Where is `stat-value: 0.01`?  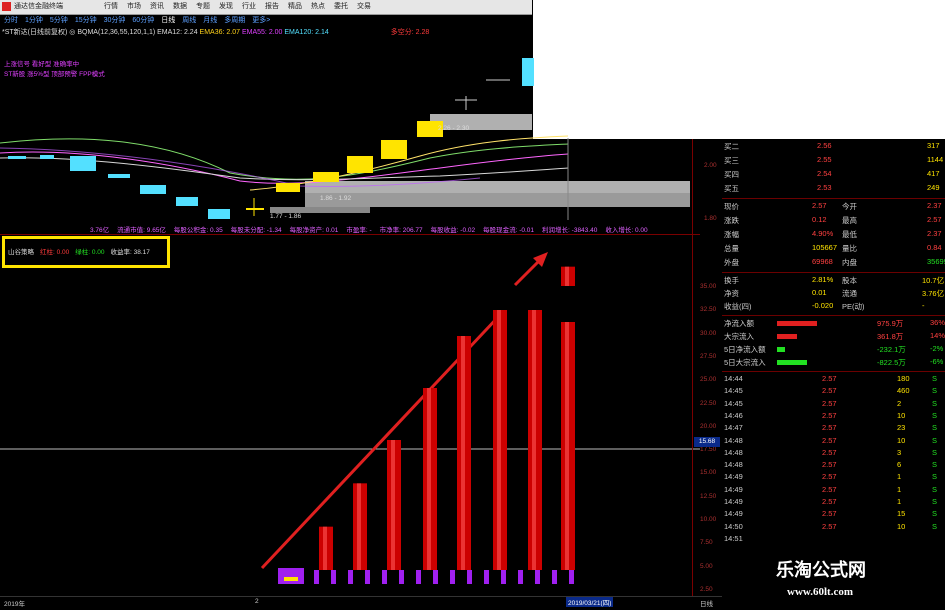 stat-value: 0.01 is located at coordinates (819, 292).